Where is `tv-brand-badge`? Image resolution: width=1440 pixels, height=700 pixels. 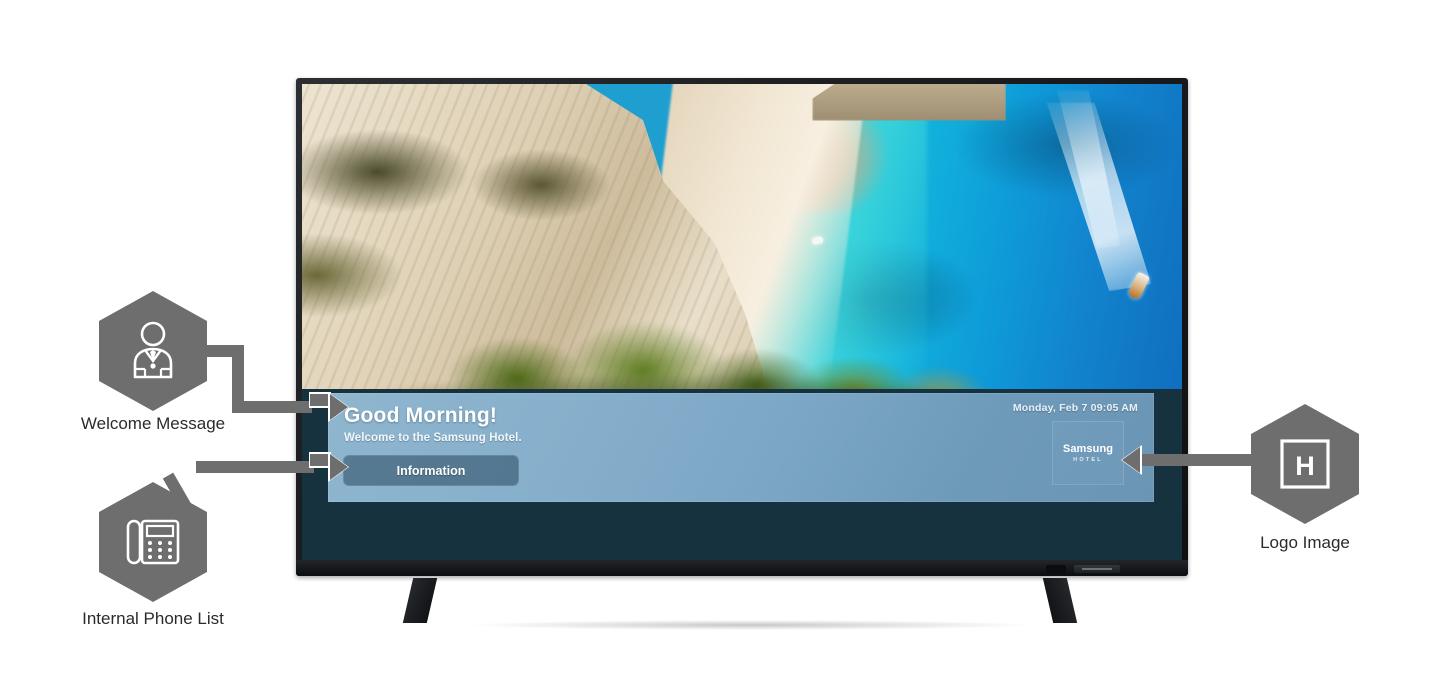 tv-brand-badge is located at coordinates (1097, 569).